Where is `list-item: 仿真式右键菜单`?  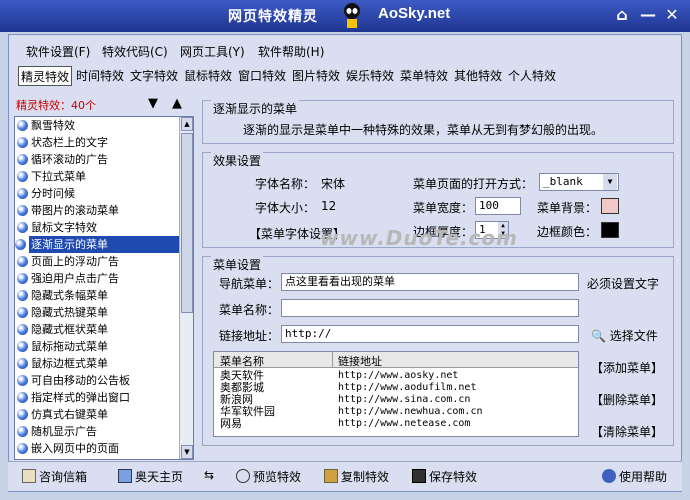 list-item: 仿真式右键菜单 is located at coordinates (104, 414).